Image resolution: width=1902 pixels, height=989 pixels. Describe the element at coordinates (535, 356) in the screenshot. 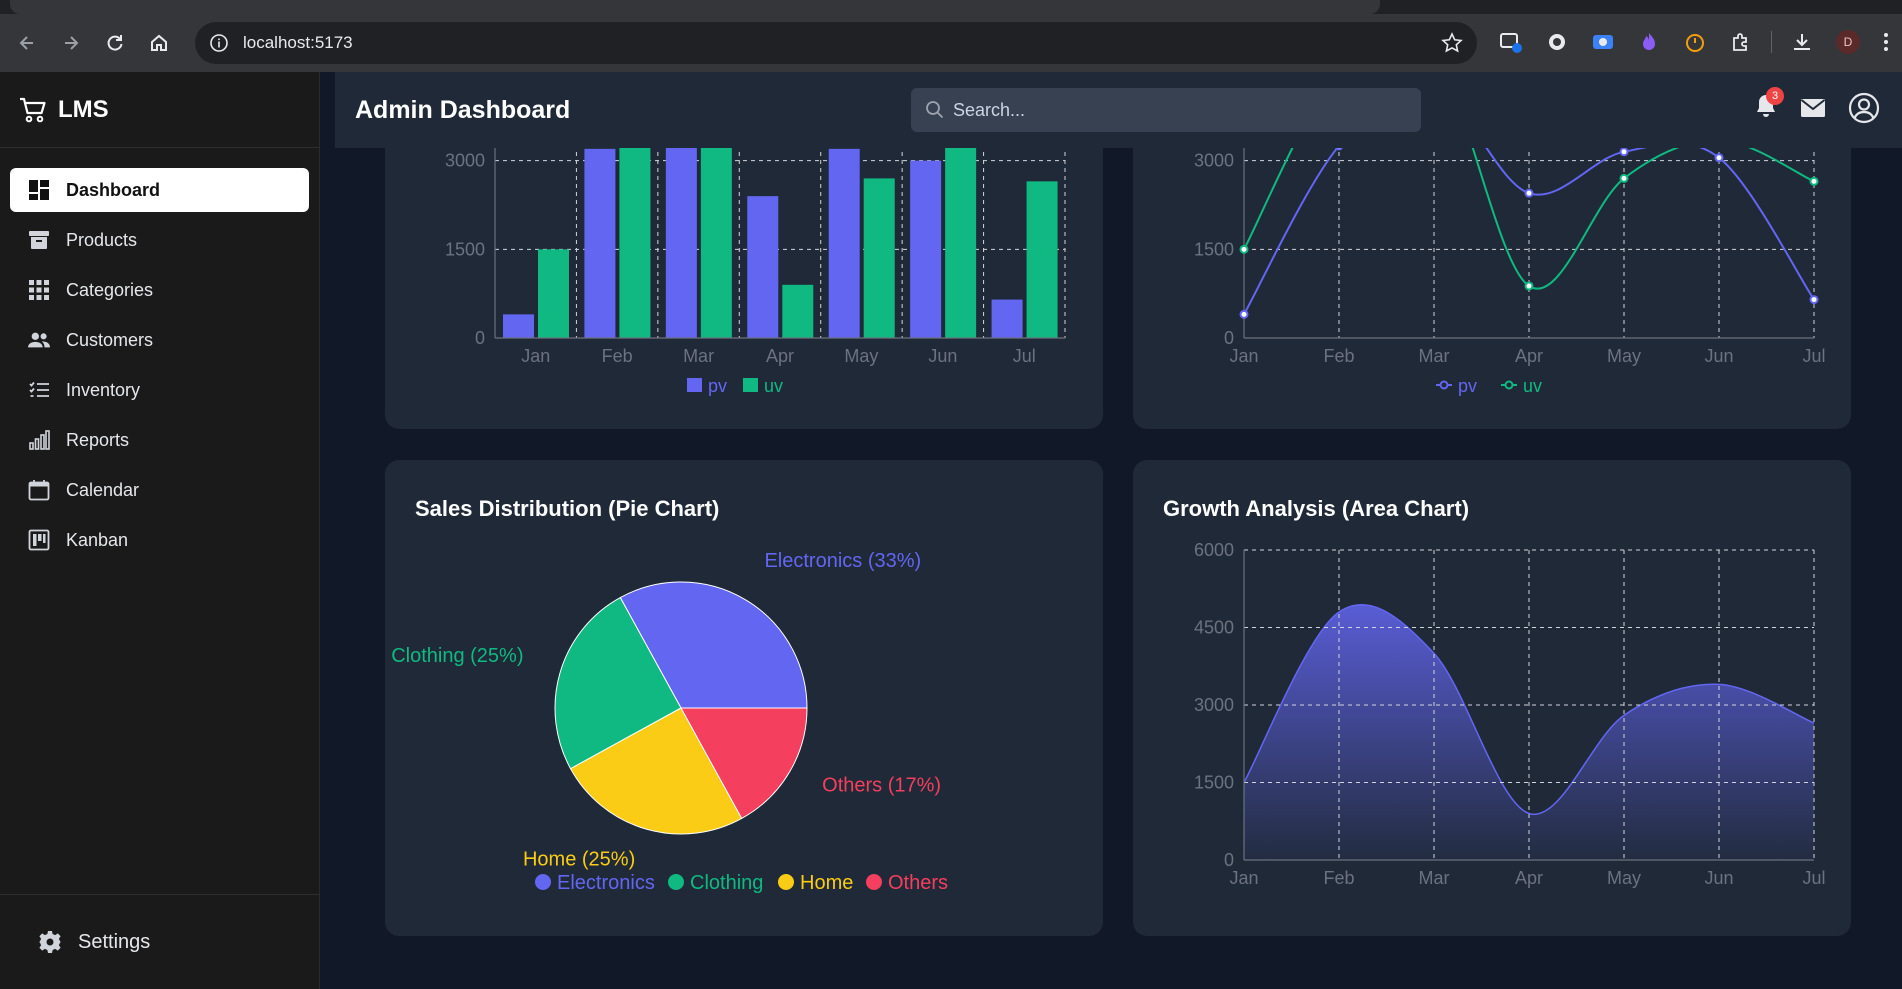

I see `bar-x-tick-label: Jan` at that location.